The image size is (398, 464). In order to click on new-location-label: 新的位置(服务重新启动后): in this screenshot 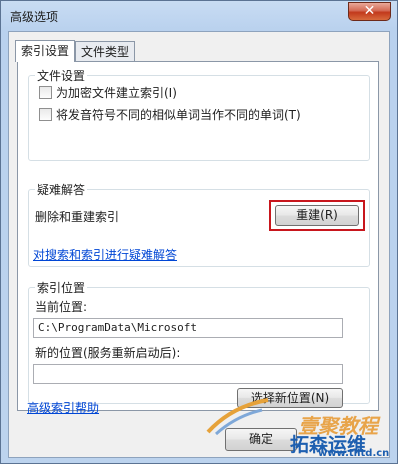, I will do `click(108, 353)`.